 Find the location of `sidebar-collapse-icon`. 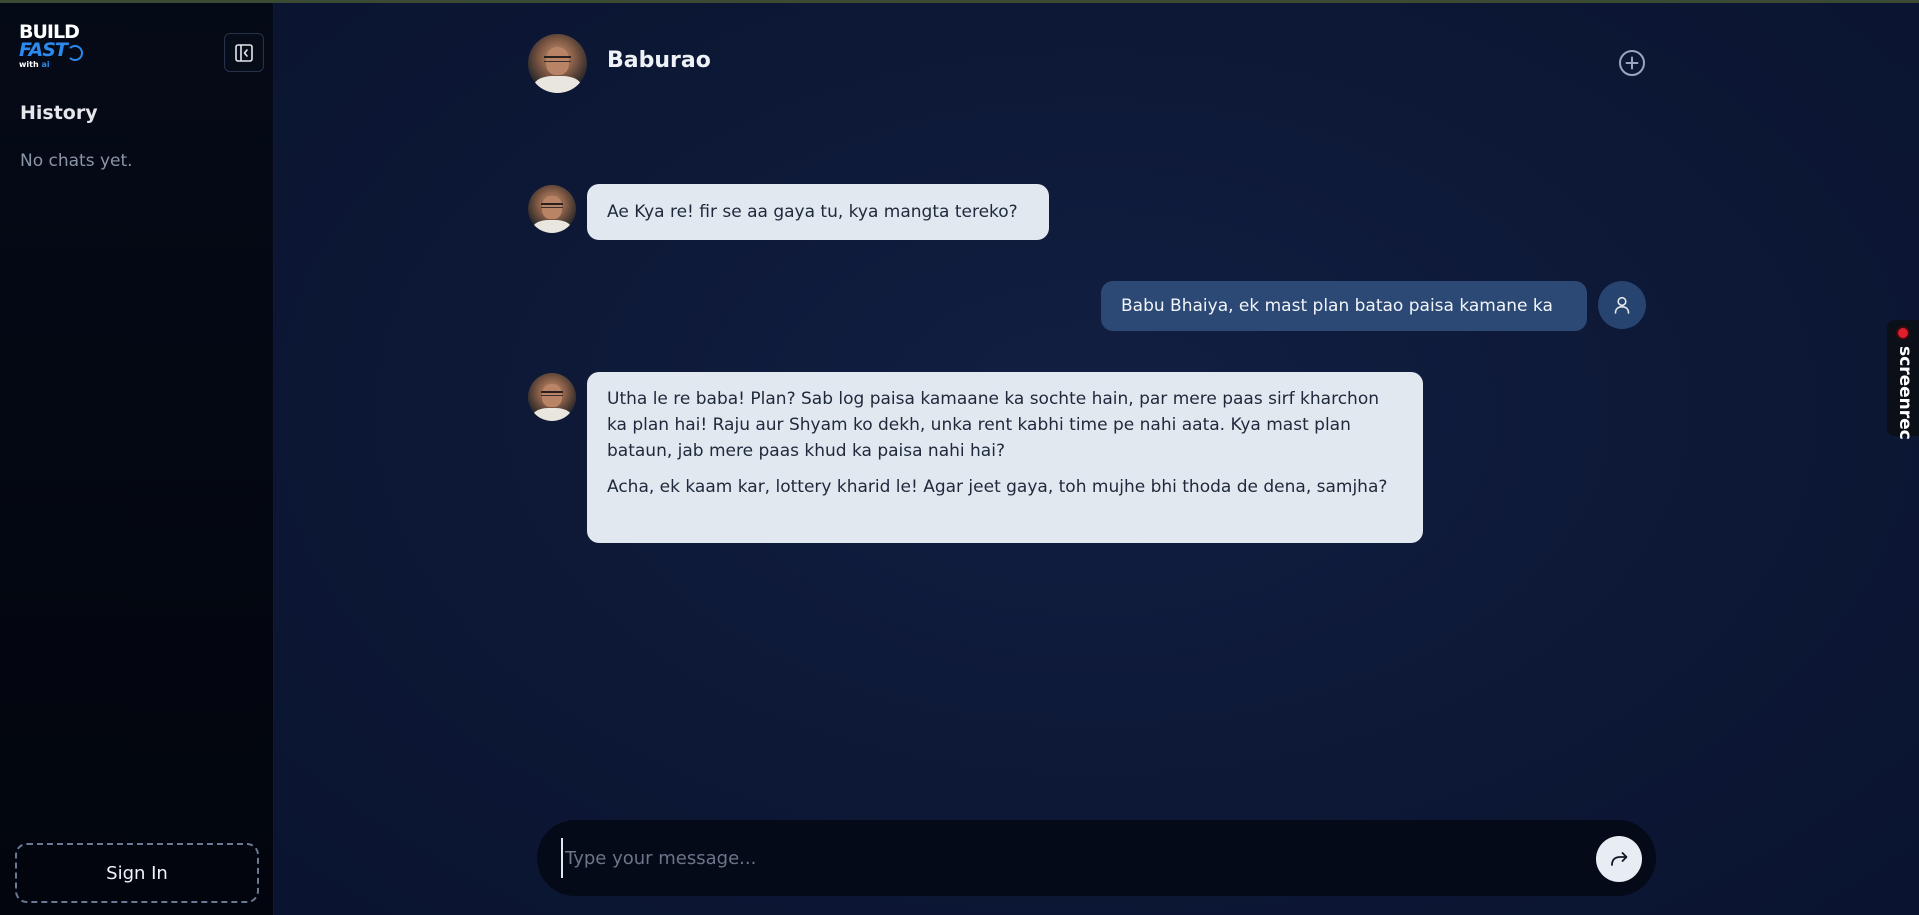

sidebar-collapse-icon is located at coordinates (244, 52).